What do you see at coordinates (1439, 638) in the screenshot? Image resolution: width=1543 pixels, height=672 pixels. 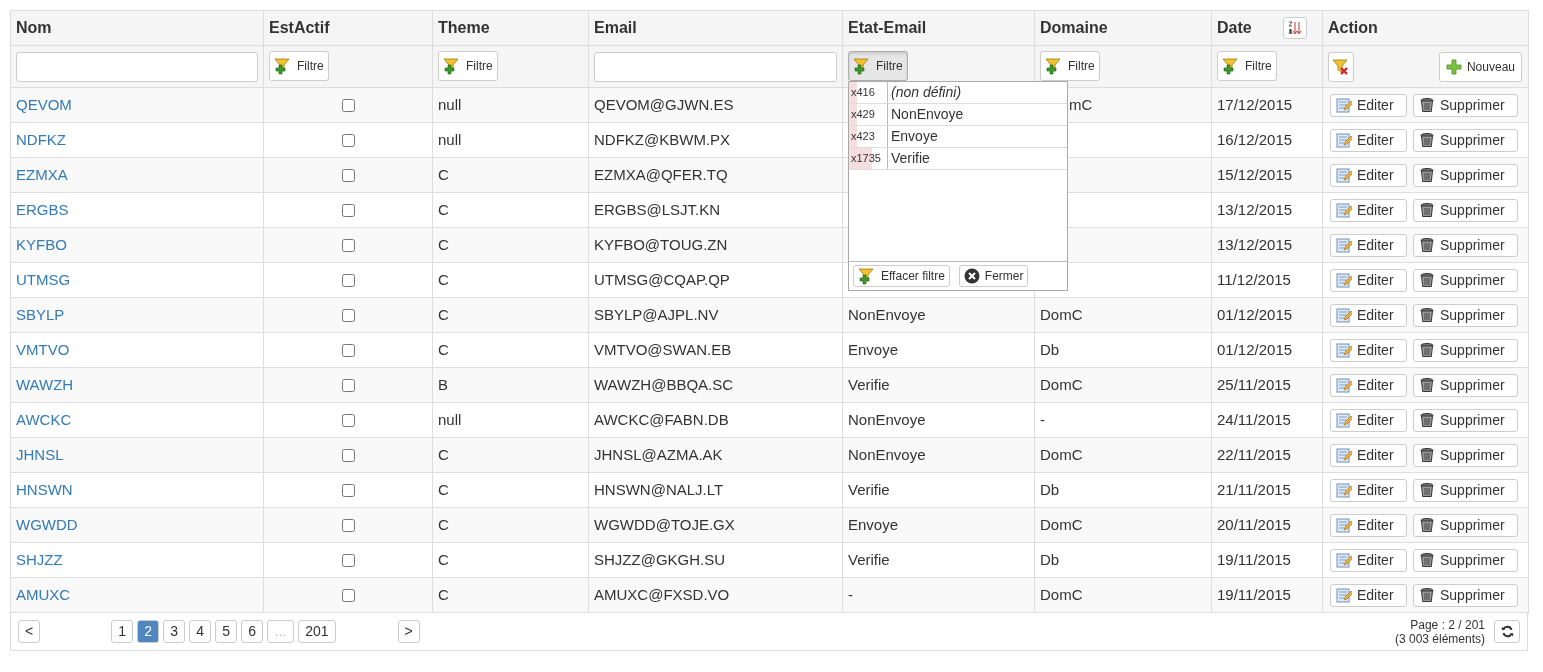 I see `page-info: (3 003 éléments)` at bounding box center [1439, 638].